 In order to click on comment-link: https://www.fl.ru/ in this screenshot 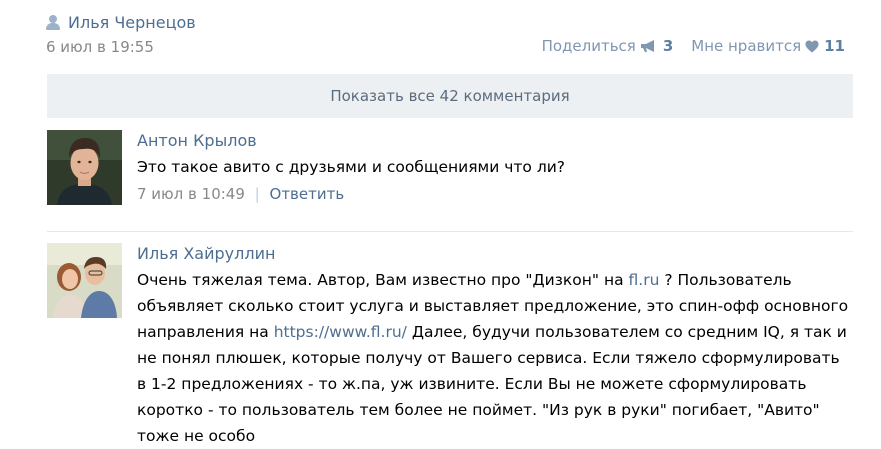, I will do `click(340, 332)`.